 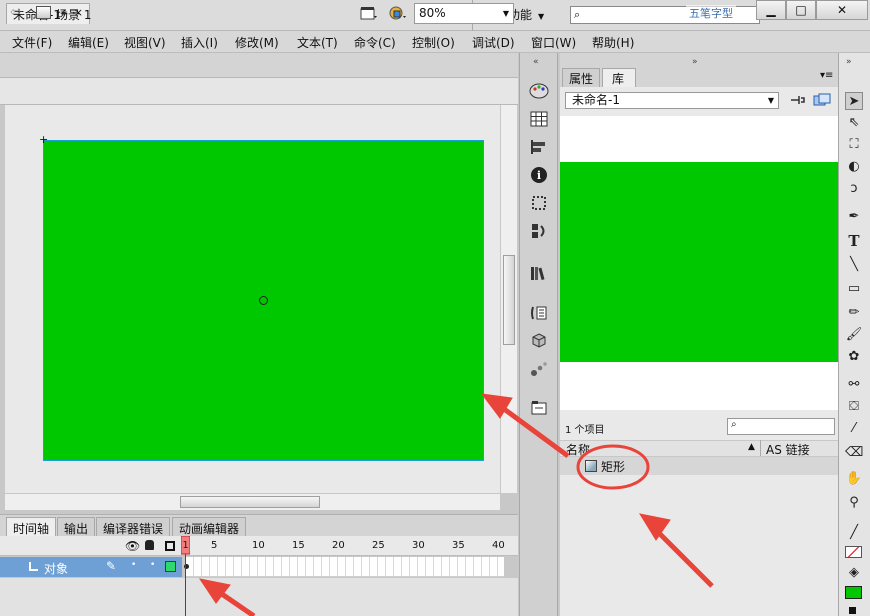 What do you see at coordinates (854, 335) in the screenshot?
I see `brush-tool-icon: 🖌` at bounding box center [854, 335].